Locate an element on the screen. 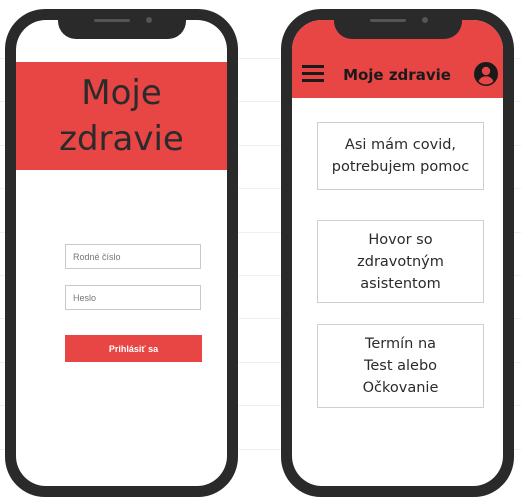 The height and width of the screenshot is (502, 521). header-title: Moje zdravie is located at coordinates (397, 75).